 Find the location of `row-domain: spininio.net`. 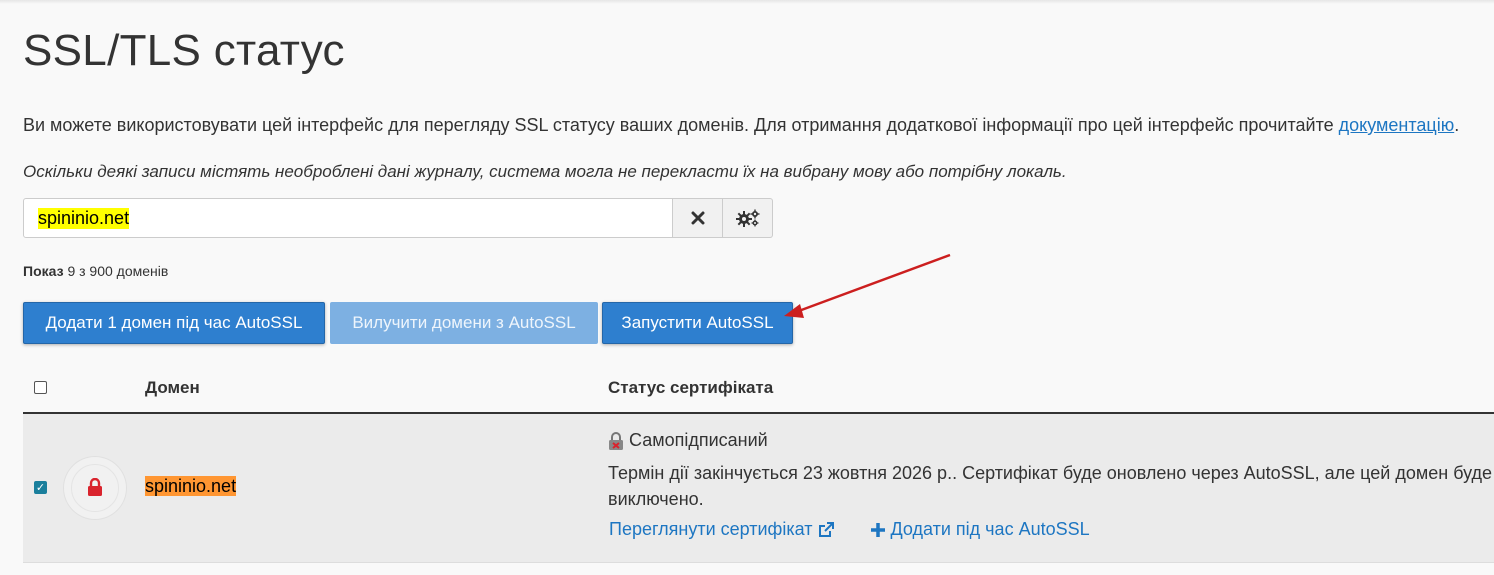

row-domain: spininio.net is located at coordinates (191, 486).